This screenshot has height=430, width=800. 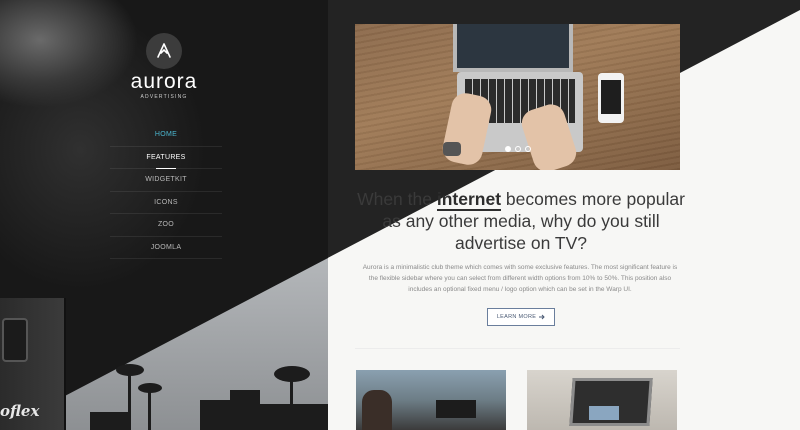 I want to click on section-divider, so click(x=517, y=348).